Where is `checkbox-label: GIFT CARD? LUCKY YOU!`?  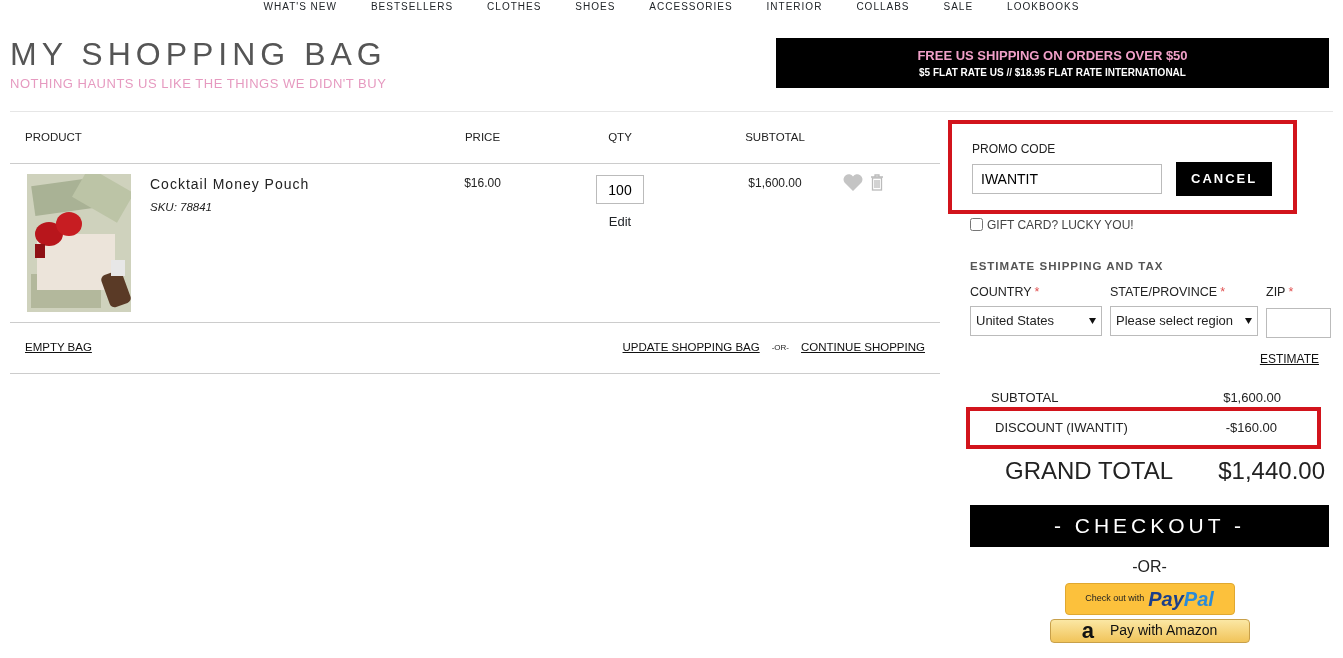 checkbox-label: GIFT CARD? LUCKY YOU! is located at coordinates (1060, 225).